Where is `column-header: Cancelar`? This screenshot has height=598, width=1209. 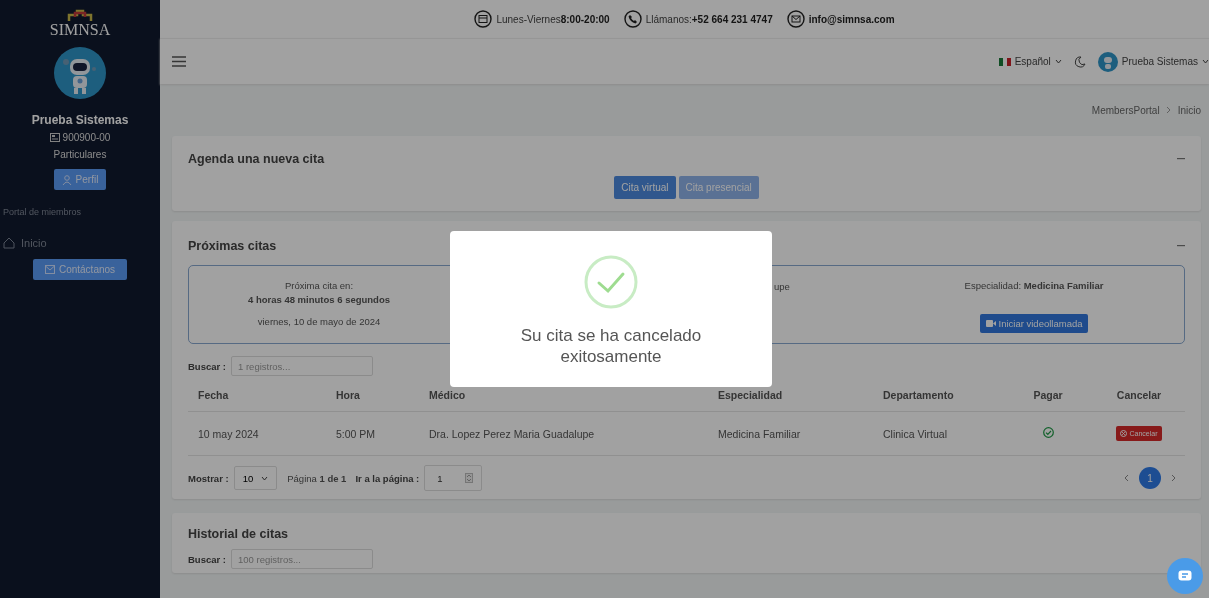 column-header: Cancelar is located at coordinates (1139, 397).